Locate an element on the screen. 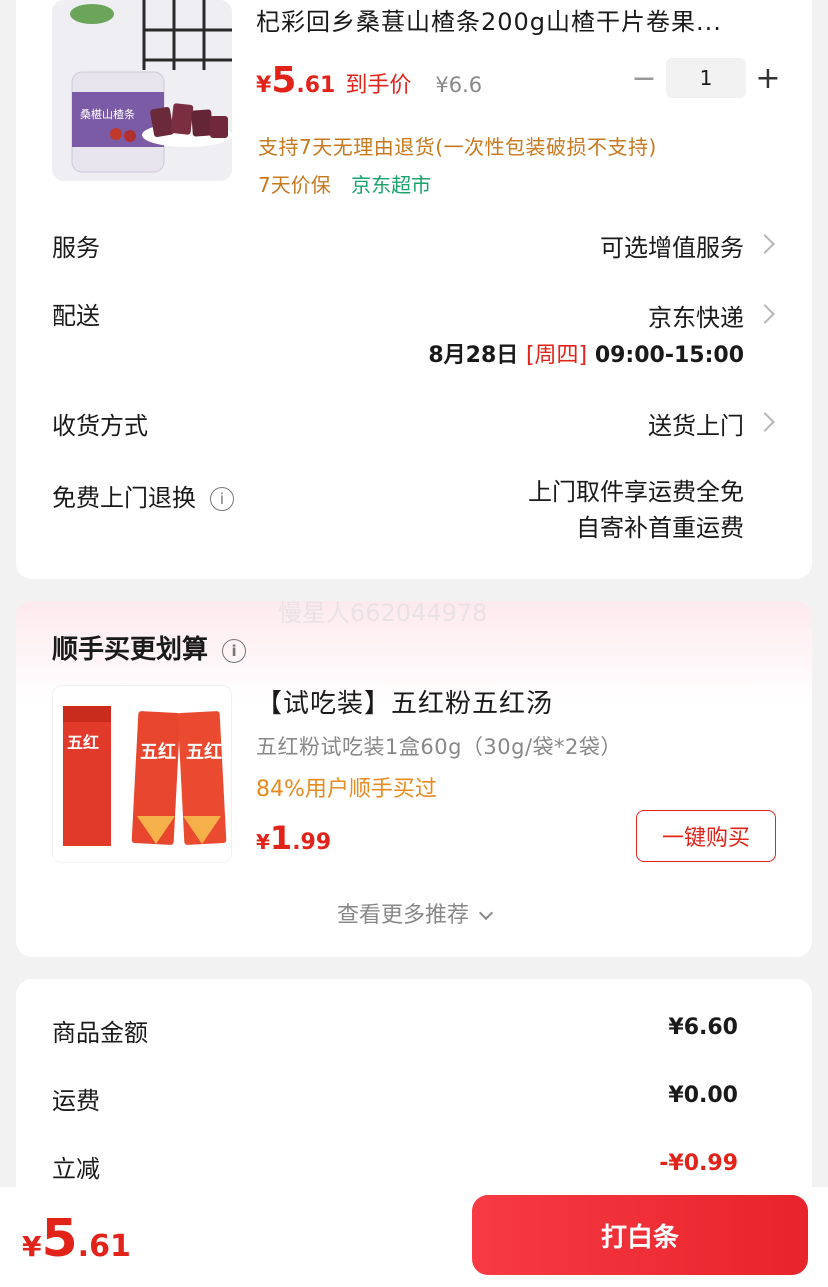  checkout-bar: ¥ 5 .61 打白条 is located at coordinates (414, 1237).